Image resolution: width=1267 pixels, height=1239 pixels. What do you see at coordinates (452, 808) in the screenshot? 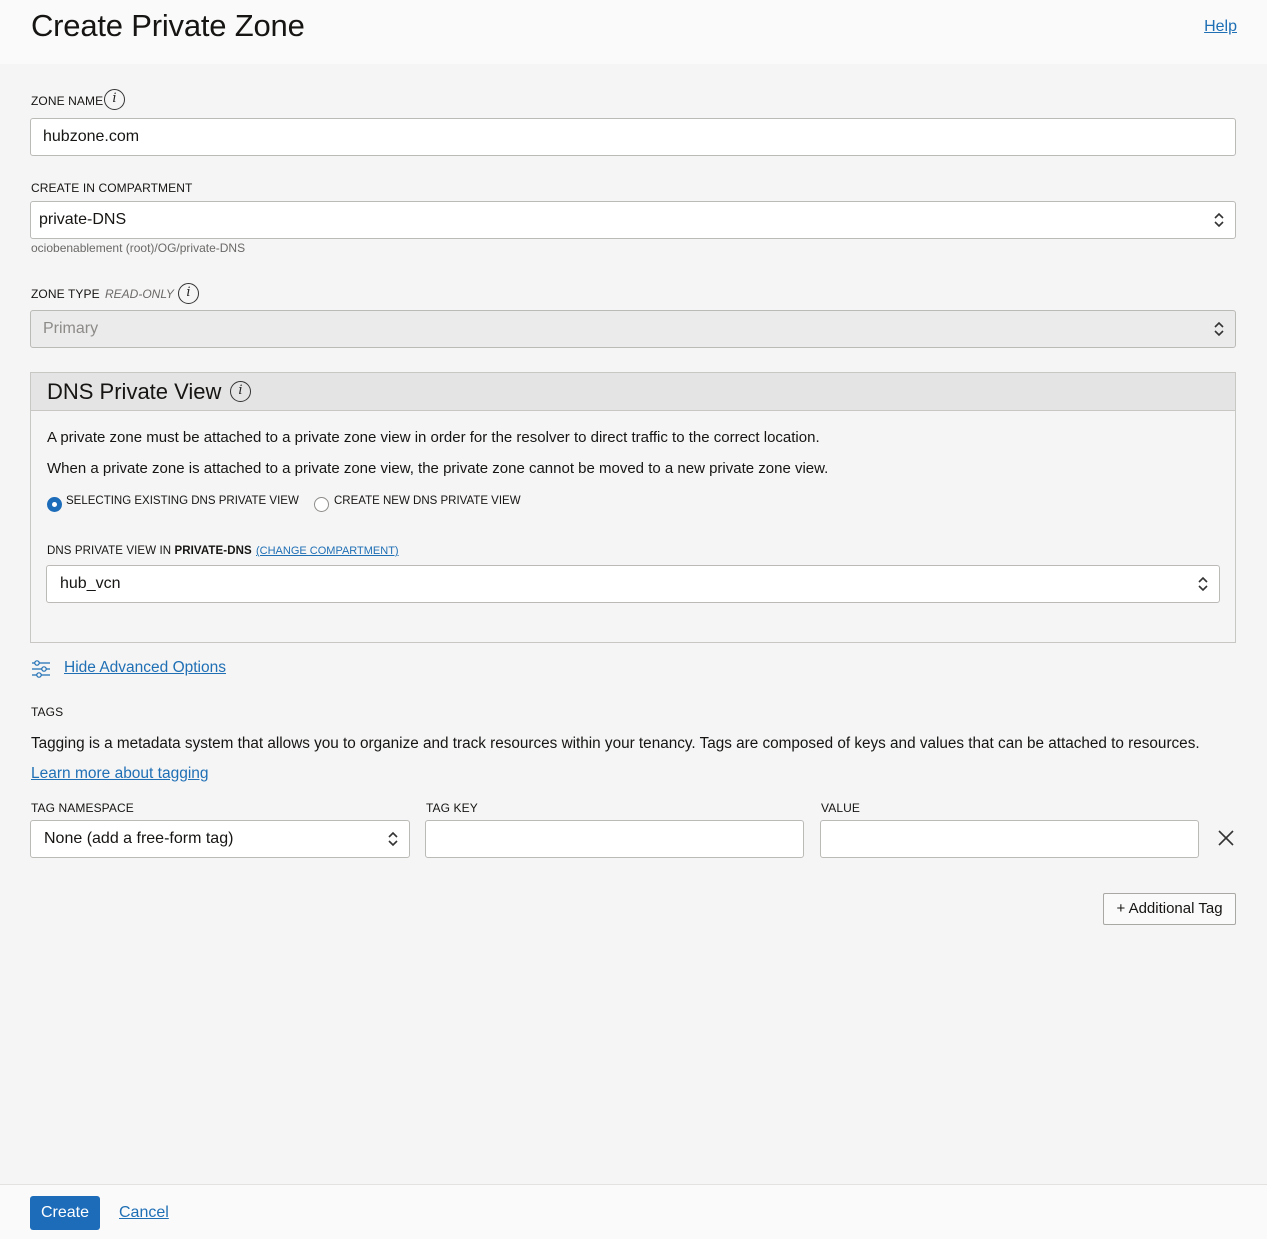
I see `tag-key-label: TAG KEY` at bounding box center [452, 808].